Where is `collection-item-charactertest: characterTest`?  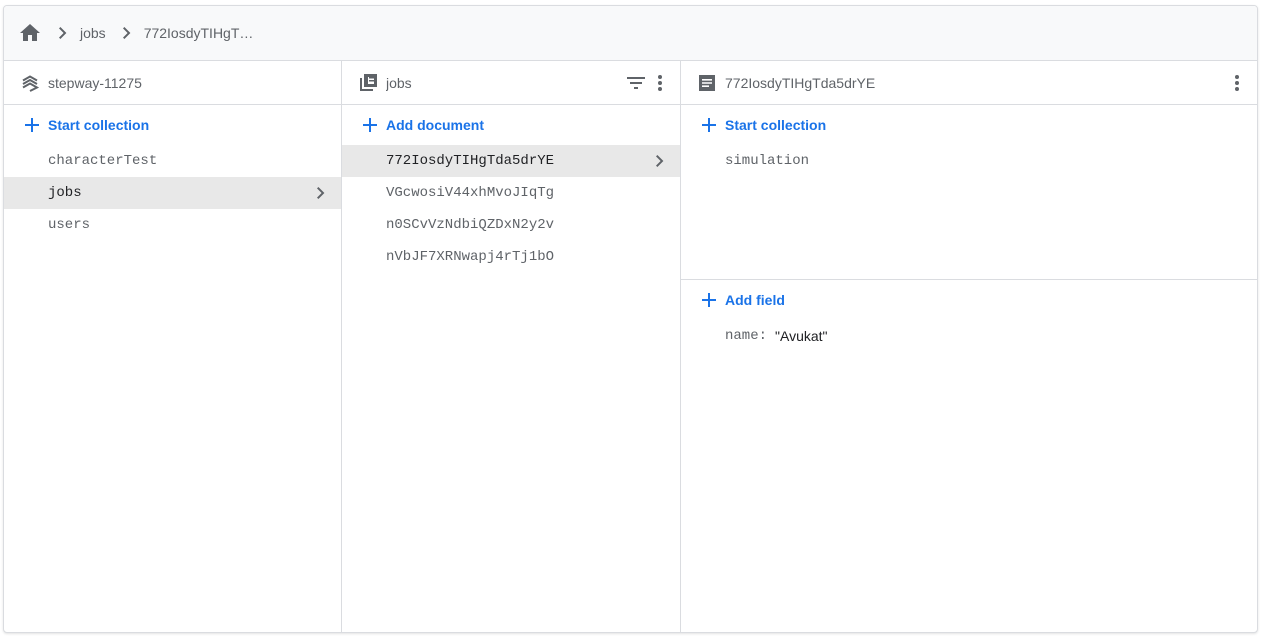
collection-item-charactertest: characterTest is located at coordinates (172, 161).